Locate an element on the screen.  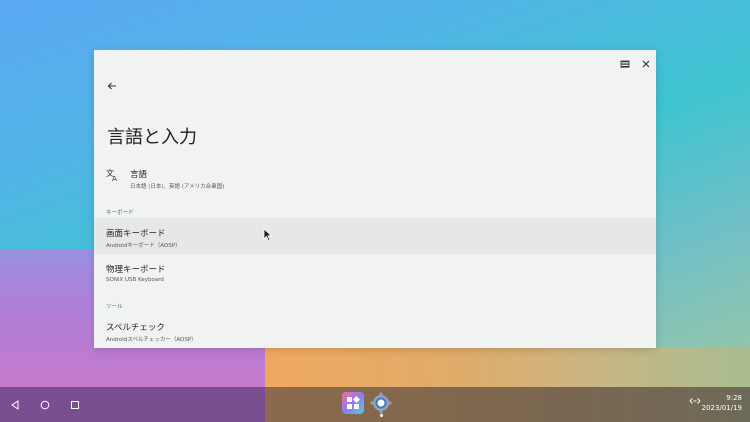
window-menu-button is located at coordinates (625, 64).